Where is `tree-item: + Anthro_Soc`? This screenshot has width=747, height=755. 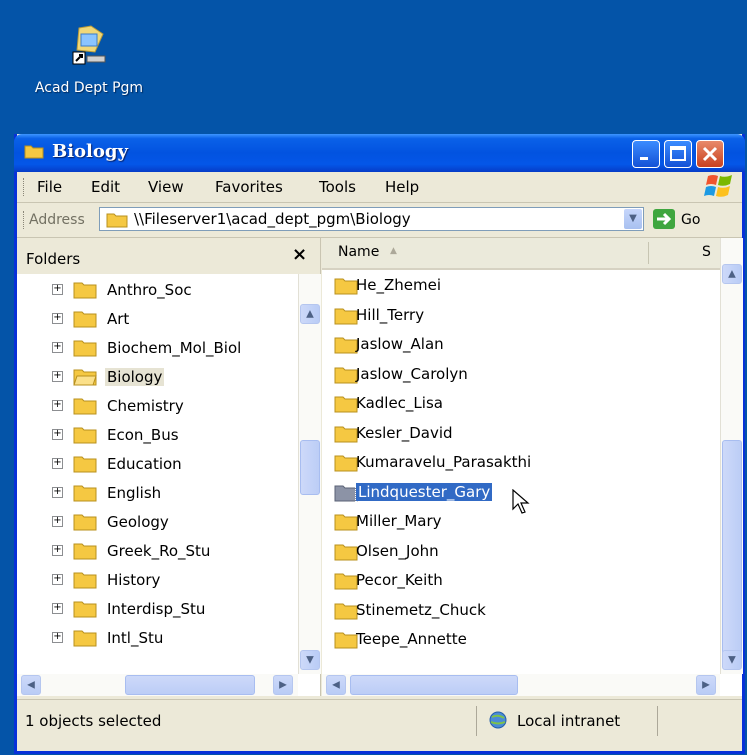 tree-item: + Anthro_Soc is located at coordinates (157, 291).